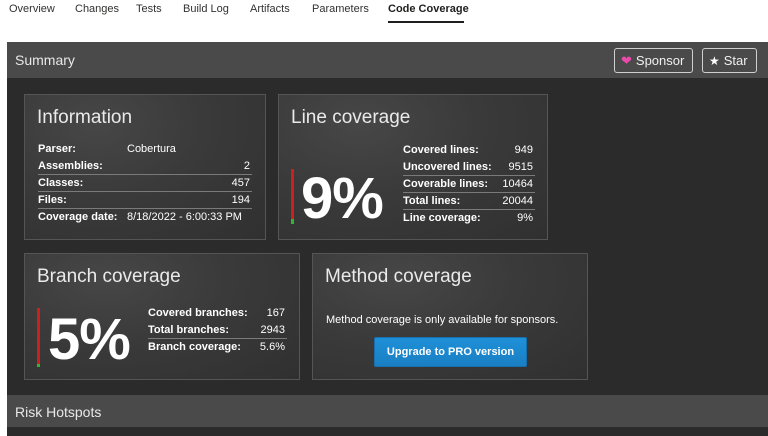 This screenshot has height=436, width=768. Describe the element at coordinates (525, 218) in the screenshot. I see `line-value: 9%` at that location.